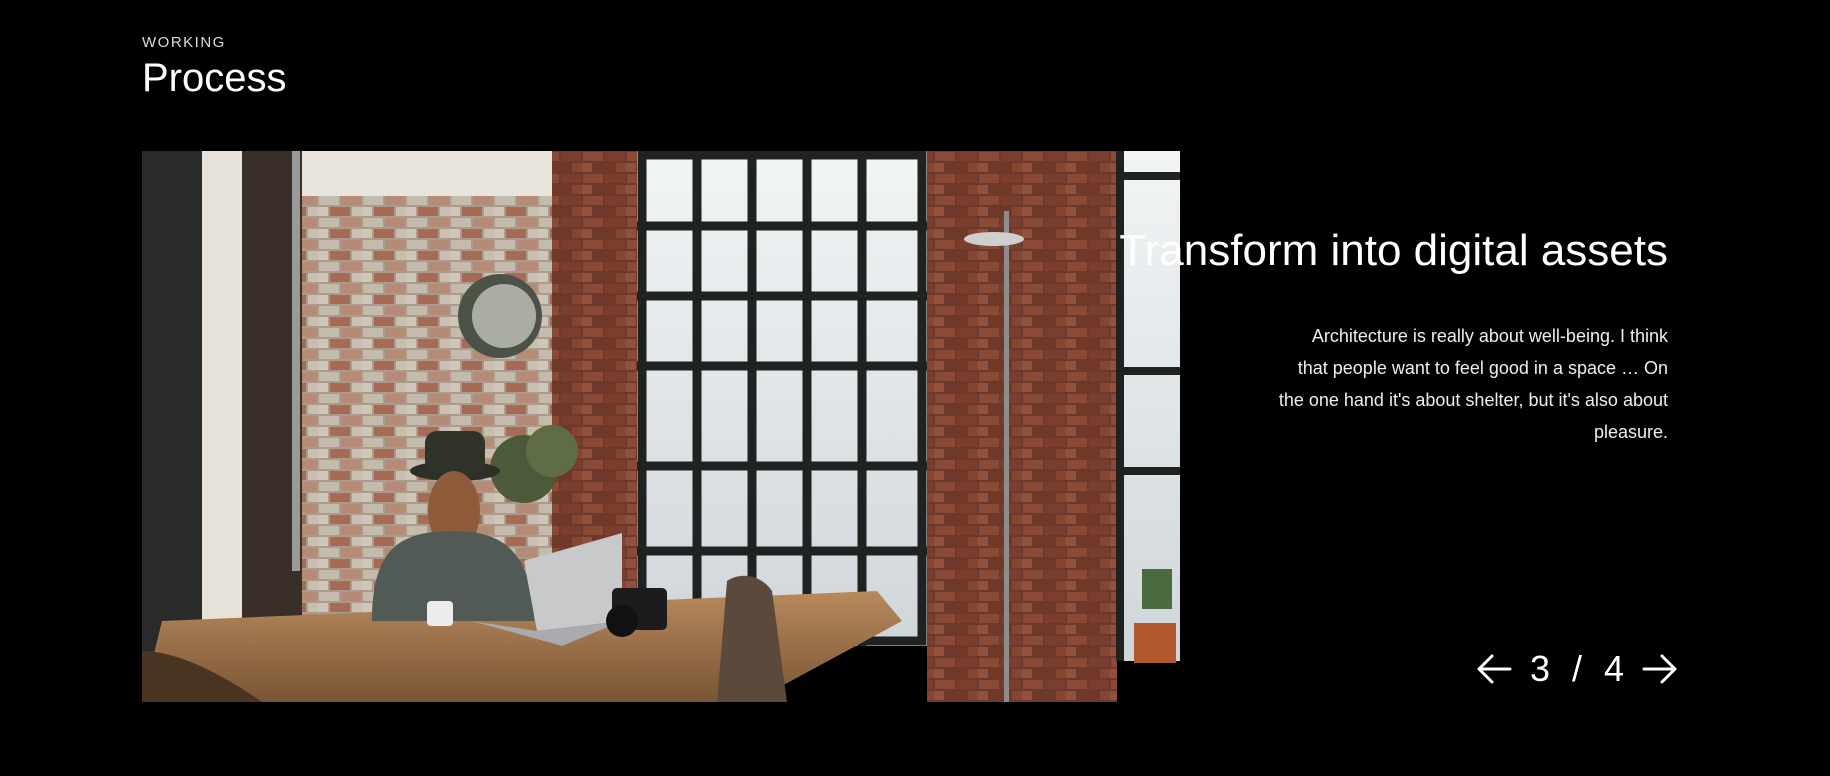 The width and height of the screenshot is (1830, 776). I want to click on arrow-left-icon, so click(1494, 669).